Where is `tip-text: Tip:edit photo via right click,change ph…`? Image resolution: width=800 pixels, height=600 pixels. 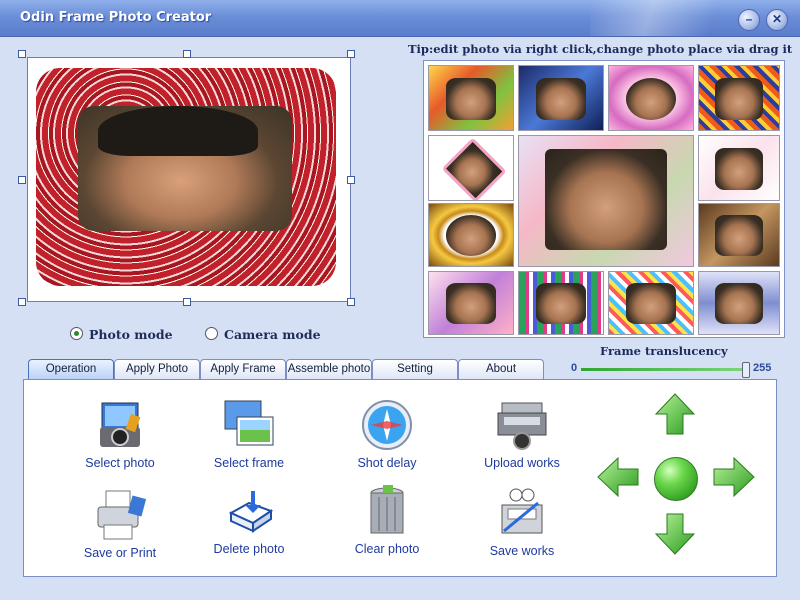 tip-text: Tip:edit photo via right click,change ph… is located at coordinates (600, 49).